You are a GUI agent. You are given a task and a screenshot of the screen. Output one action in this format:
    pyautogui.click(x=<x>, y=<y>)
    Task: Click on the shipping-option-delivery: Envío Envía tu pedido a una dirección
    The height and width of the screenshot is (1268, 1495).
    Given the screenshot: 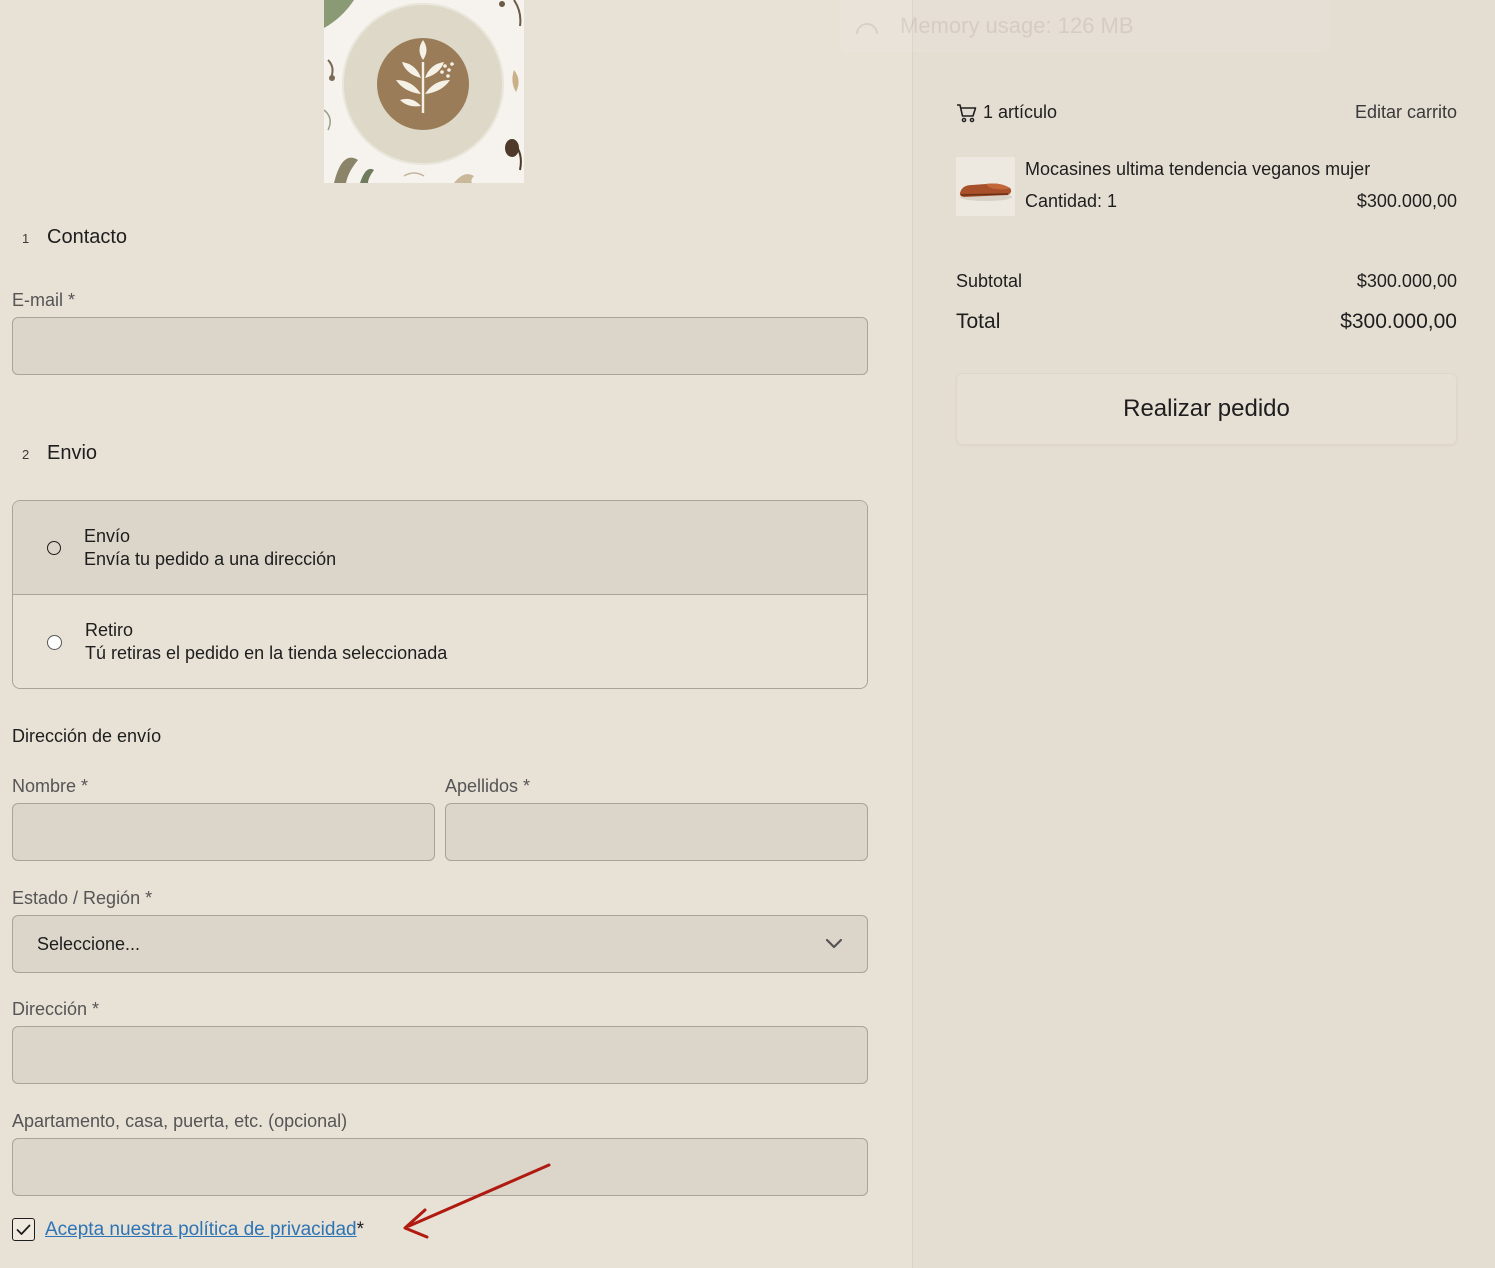 What is the action you would take?
    pyautogui.click(x=440, y=548)
    